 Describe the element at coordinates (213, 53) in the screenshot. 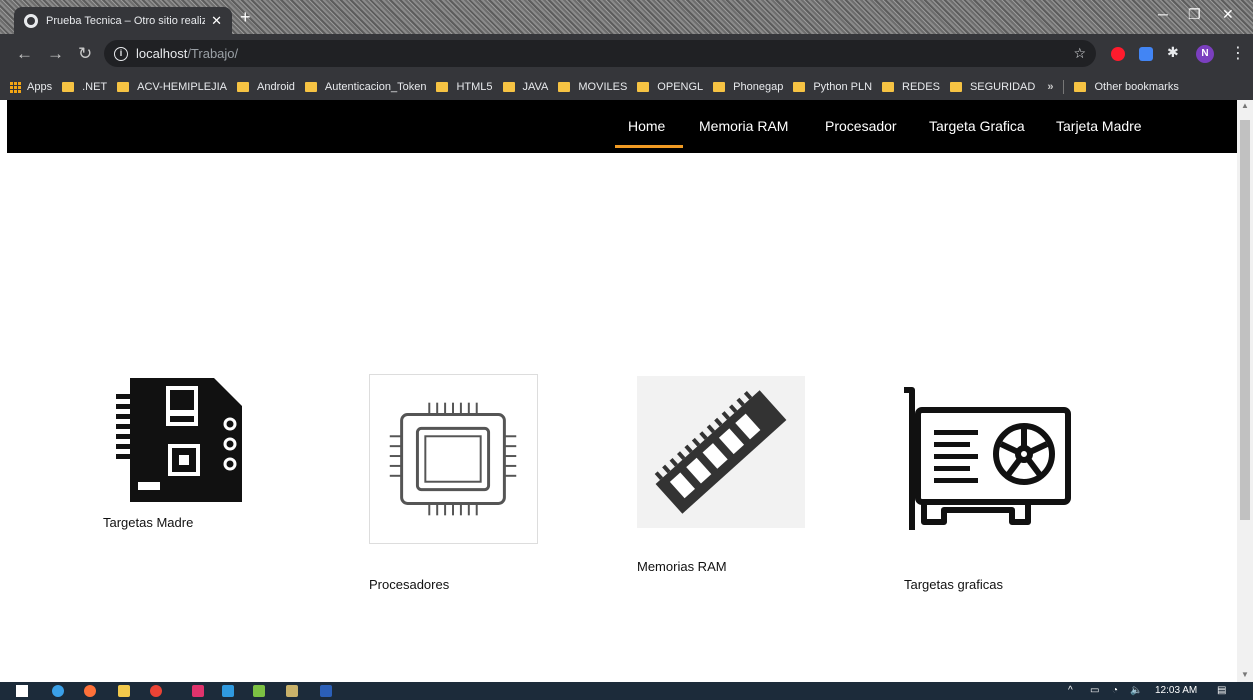

I see `url-path: /Trabajo/` at that location.